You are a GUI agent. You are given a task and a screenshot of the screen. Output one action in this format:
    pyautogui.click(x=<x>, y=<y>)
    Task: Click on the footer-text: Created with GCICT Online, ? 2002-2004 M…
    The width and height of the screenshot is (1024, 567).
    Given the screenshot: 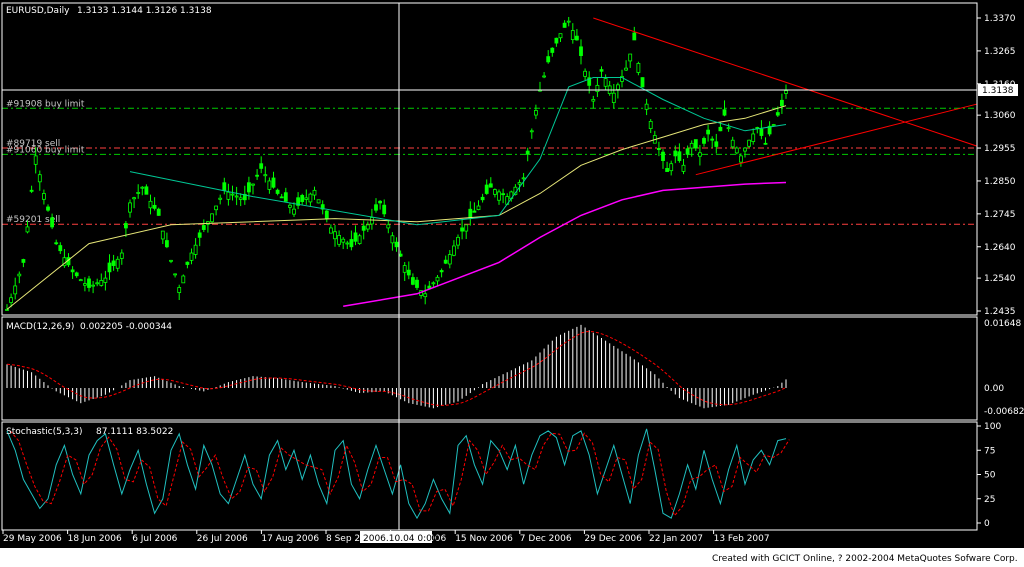 What is the action you would take?
    pyautogui.click(x=865, y=559)
    